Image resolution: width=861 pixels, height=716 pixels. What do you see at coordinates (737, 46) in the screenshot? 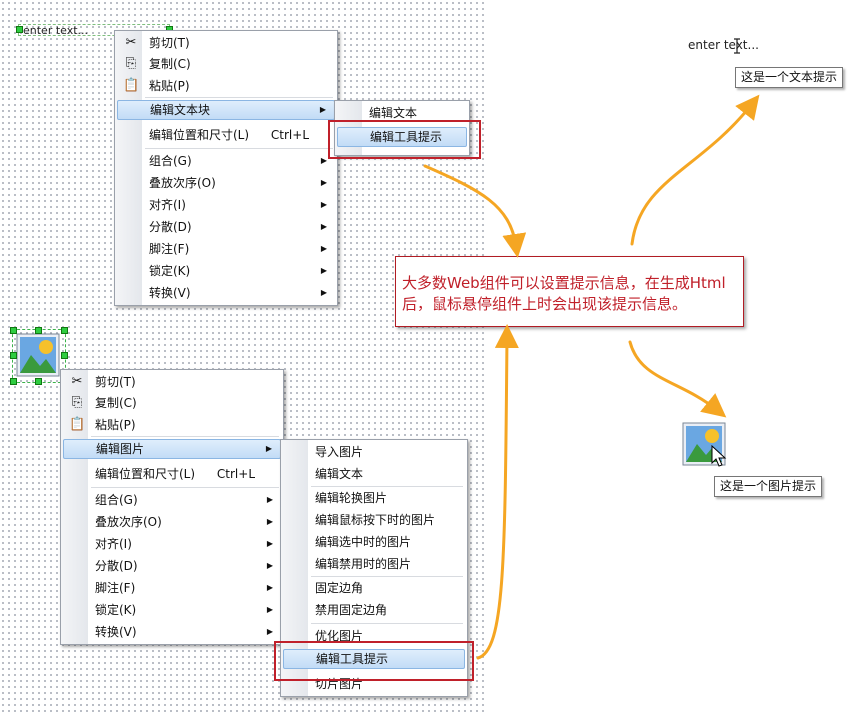
I see `text-cursor-icon` at bounding box center [737, 46].